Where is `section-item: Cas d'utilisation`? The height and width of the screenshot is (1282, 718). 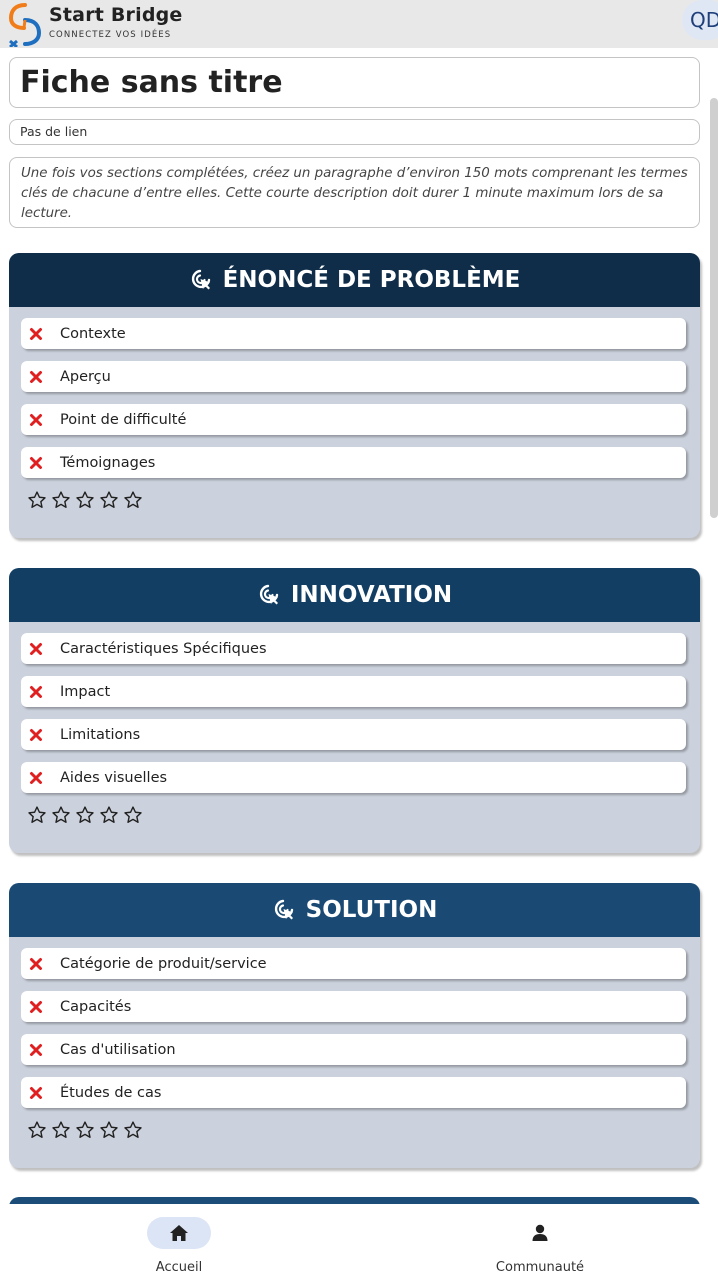 section-item: Cas d'utilisation is located at coordinates (353, 1049).